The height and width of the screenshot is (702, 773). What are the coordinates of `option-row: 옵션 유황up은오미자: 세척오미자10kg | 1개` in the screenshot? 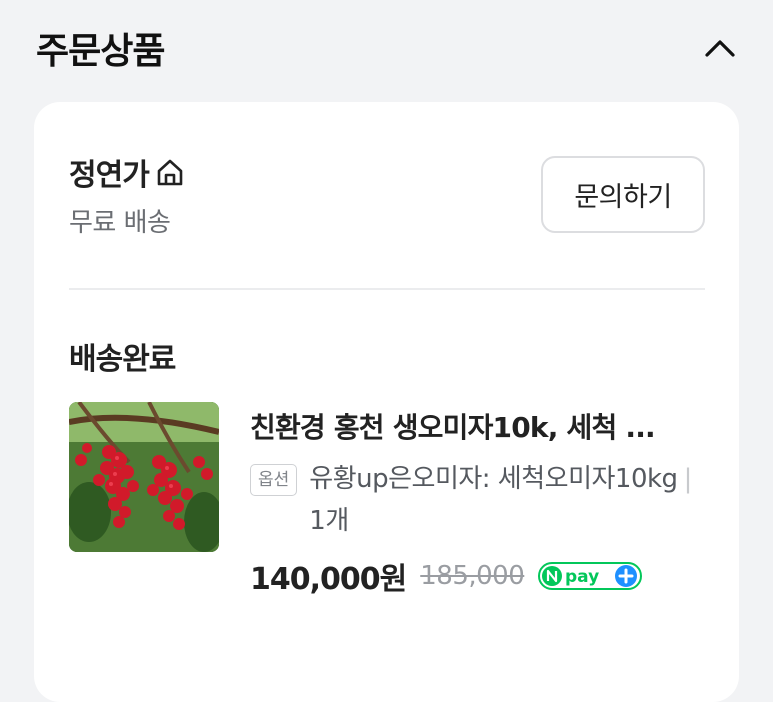 It's located at (480, 500).